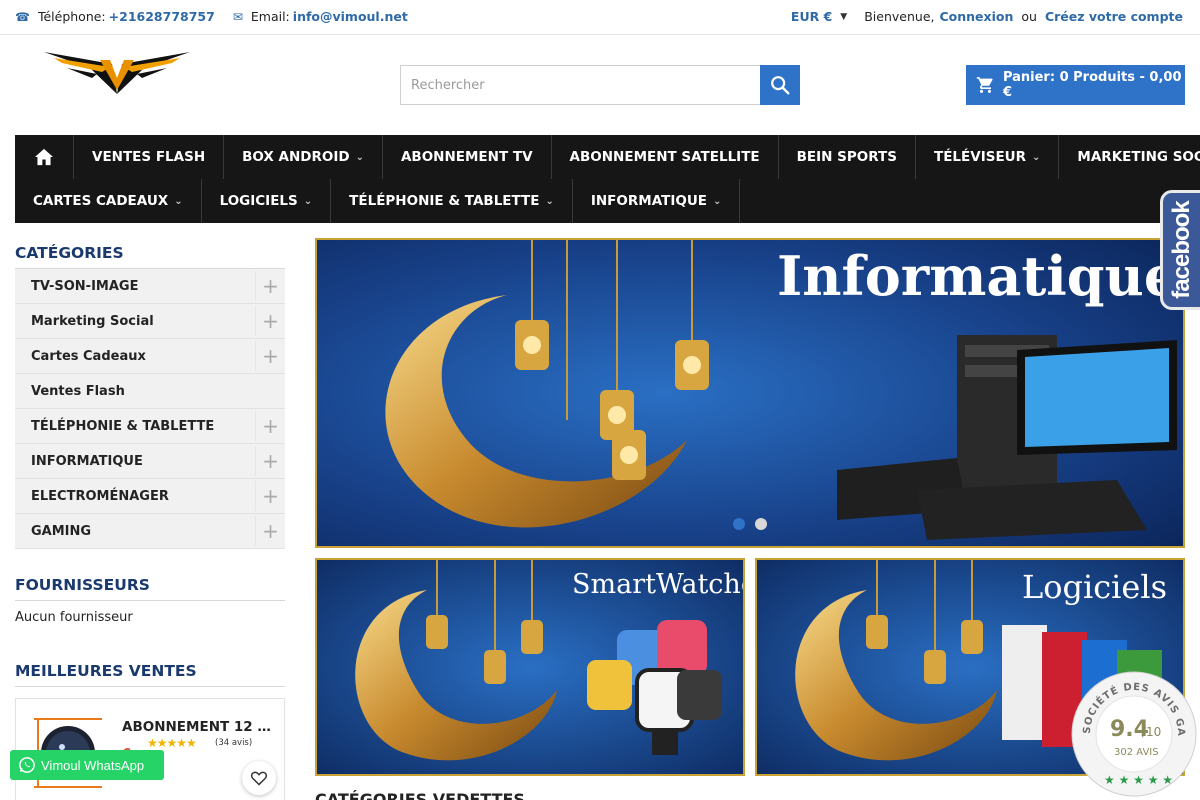 The height and width of the screenshot is (800, 1200). Describe the element at coordinates (44, 157) in the screenshot. I see `nav-home` at that location.